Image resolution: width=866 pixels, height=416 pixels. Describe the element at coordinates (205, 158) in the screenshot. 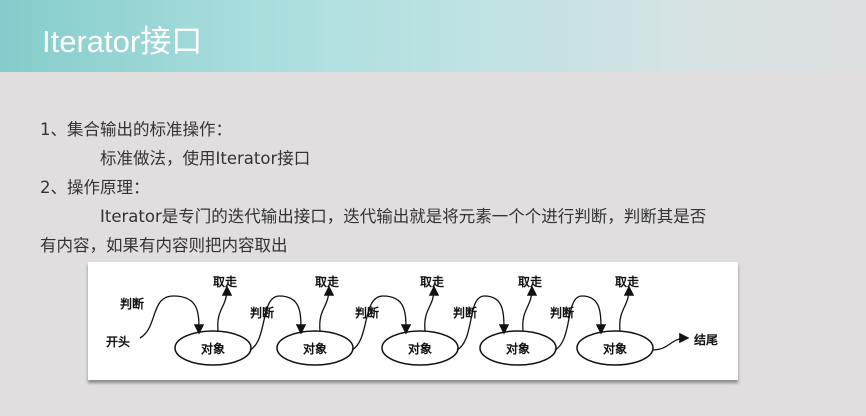

I see `point-1-detail: 标准做法，使用Iterator接口` at that location.